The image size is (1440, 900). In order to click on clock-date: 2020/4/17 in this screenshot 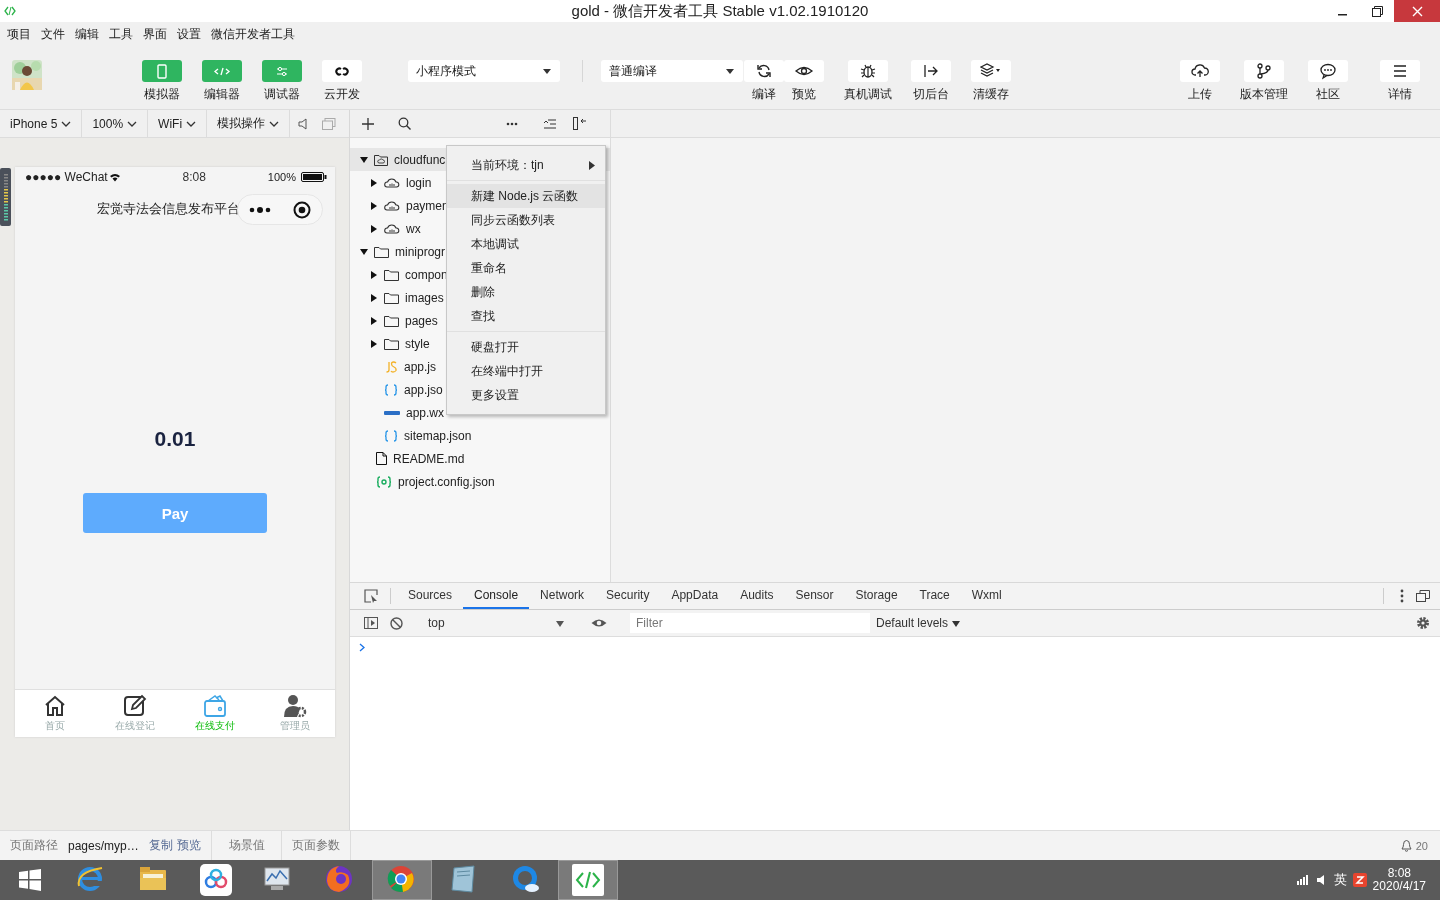, I will do `click(1399, 886)`.